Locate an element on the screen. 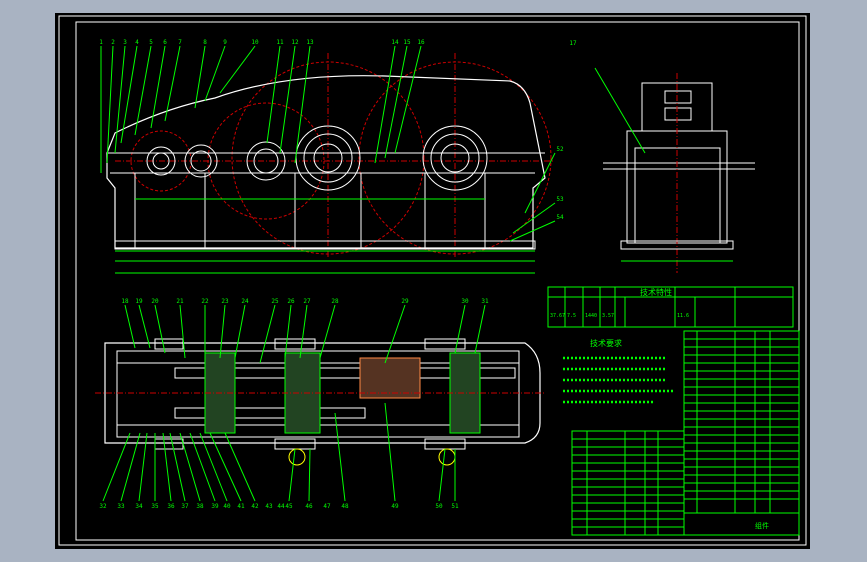 This screenshot has width=867, height=562. leader-label-32: 32 is located at coordinates (103, 506).